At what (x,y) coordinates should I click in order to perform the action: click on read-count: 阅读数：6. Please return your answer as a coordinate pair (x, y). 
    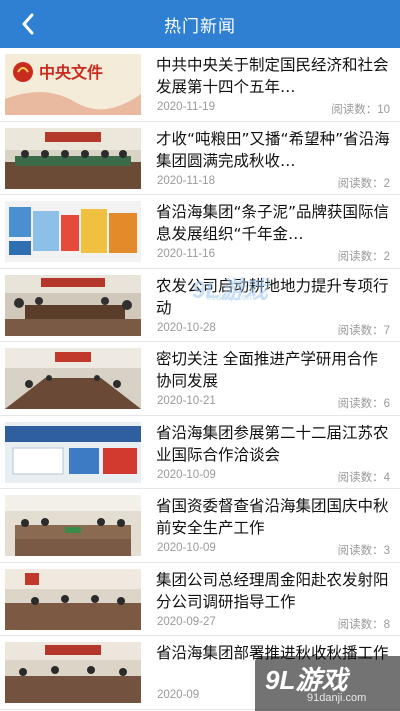
    Looking at the image, I should click on (363, 404).